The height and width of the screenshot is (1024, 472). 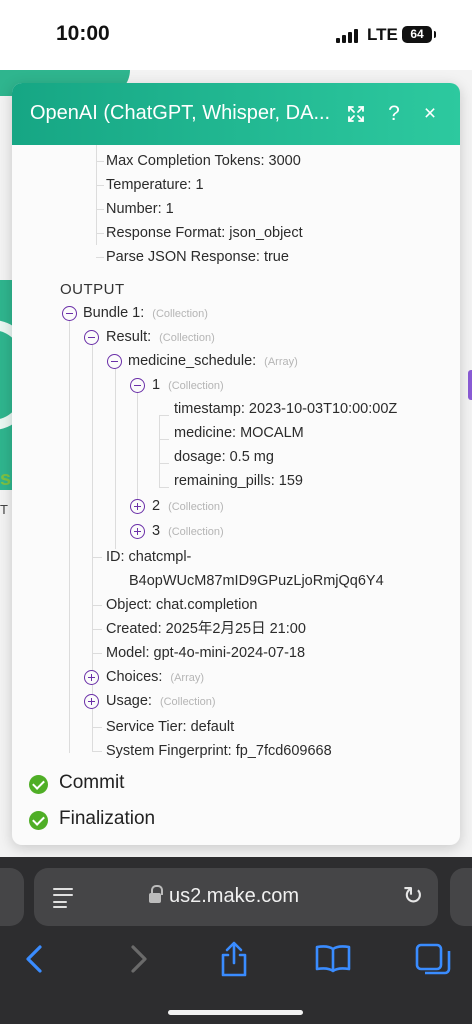 I want to click on field-row: medicine: MOCALM, so click(x=239, y=433).